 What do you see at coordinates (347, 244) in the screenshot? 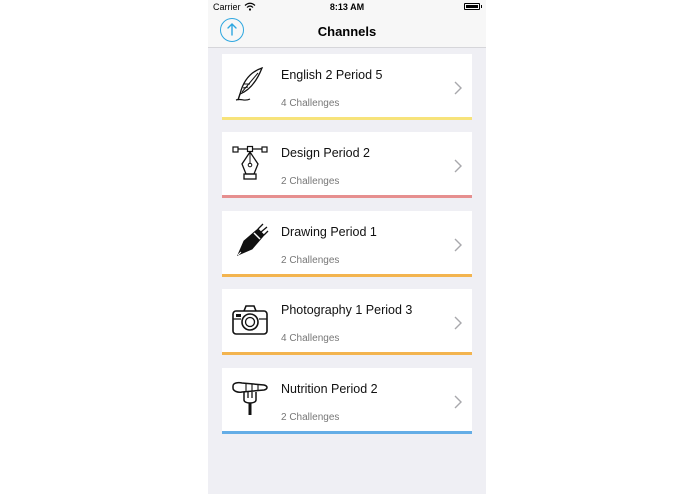
I see `channel-card-drawing: Drawing Period 1 2 Challenges` at bounding box center [347, 244].